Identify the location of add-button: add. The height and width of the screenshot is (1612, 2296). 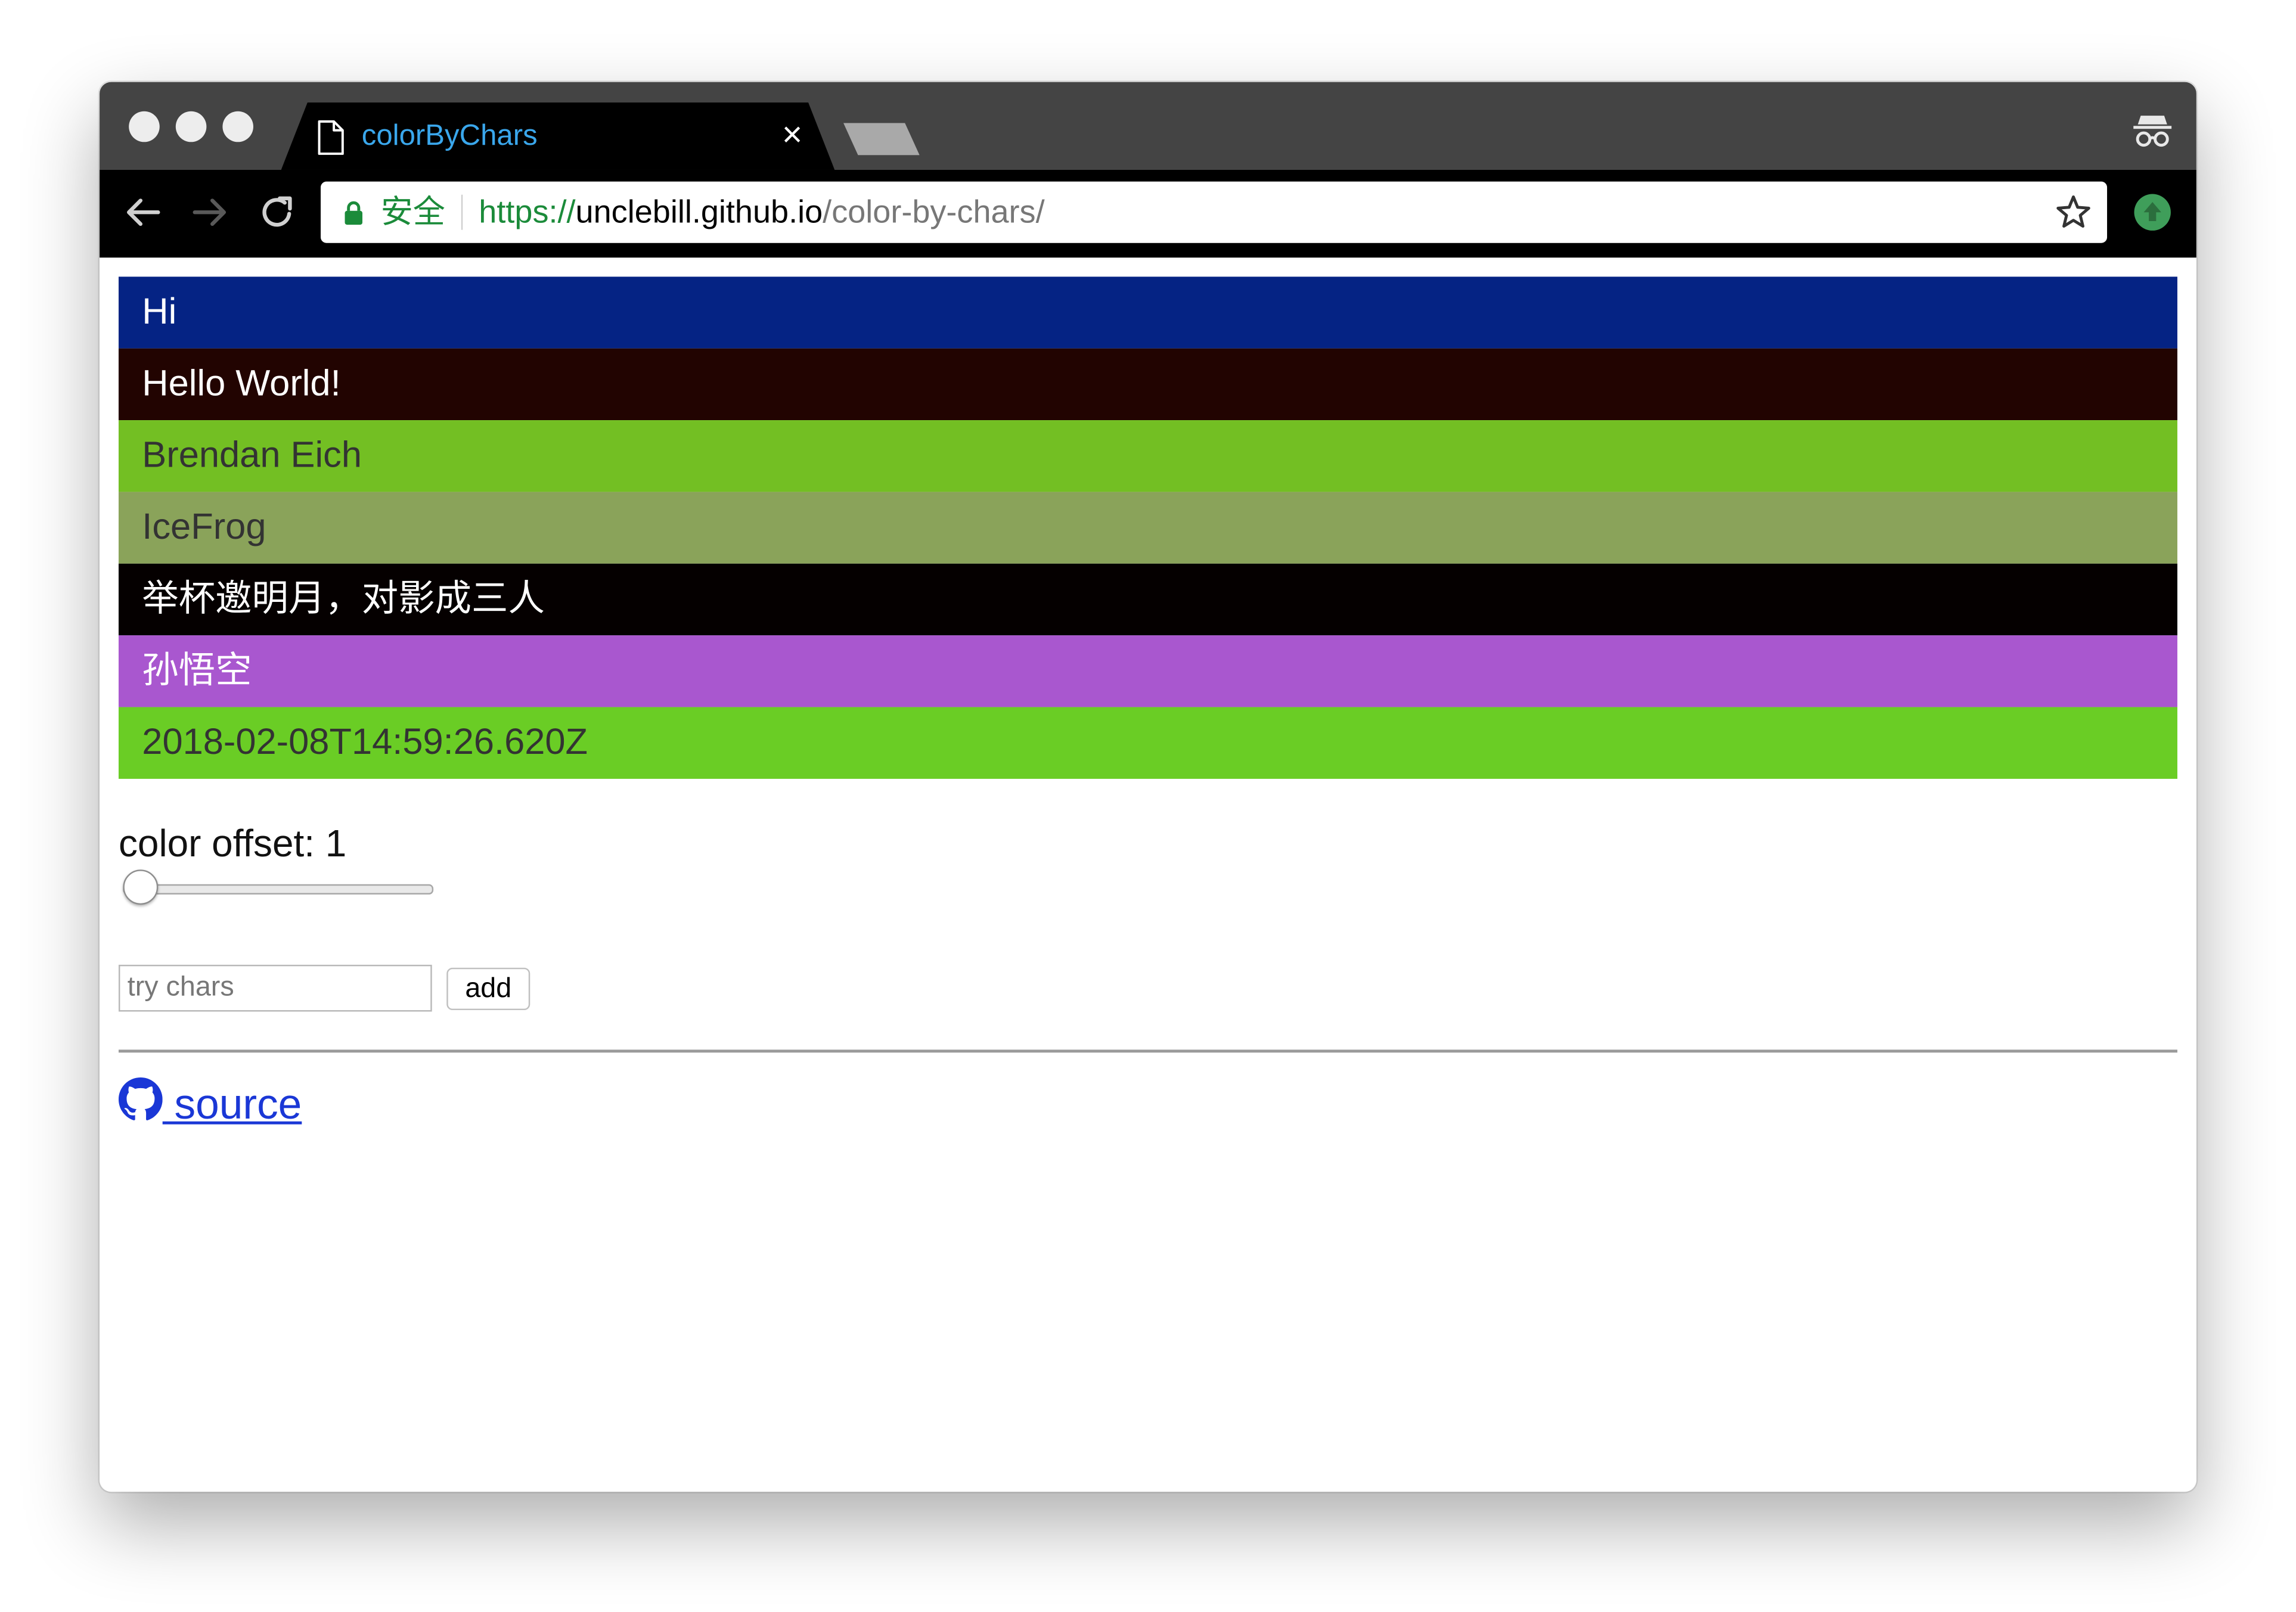
(488, 989).